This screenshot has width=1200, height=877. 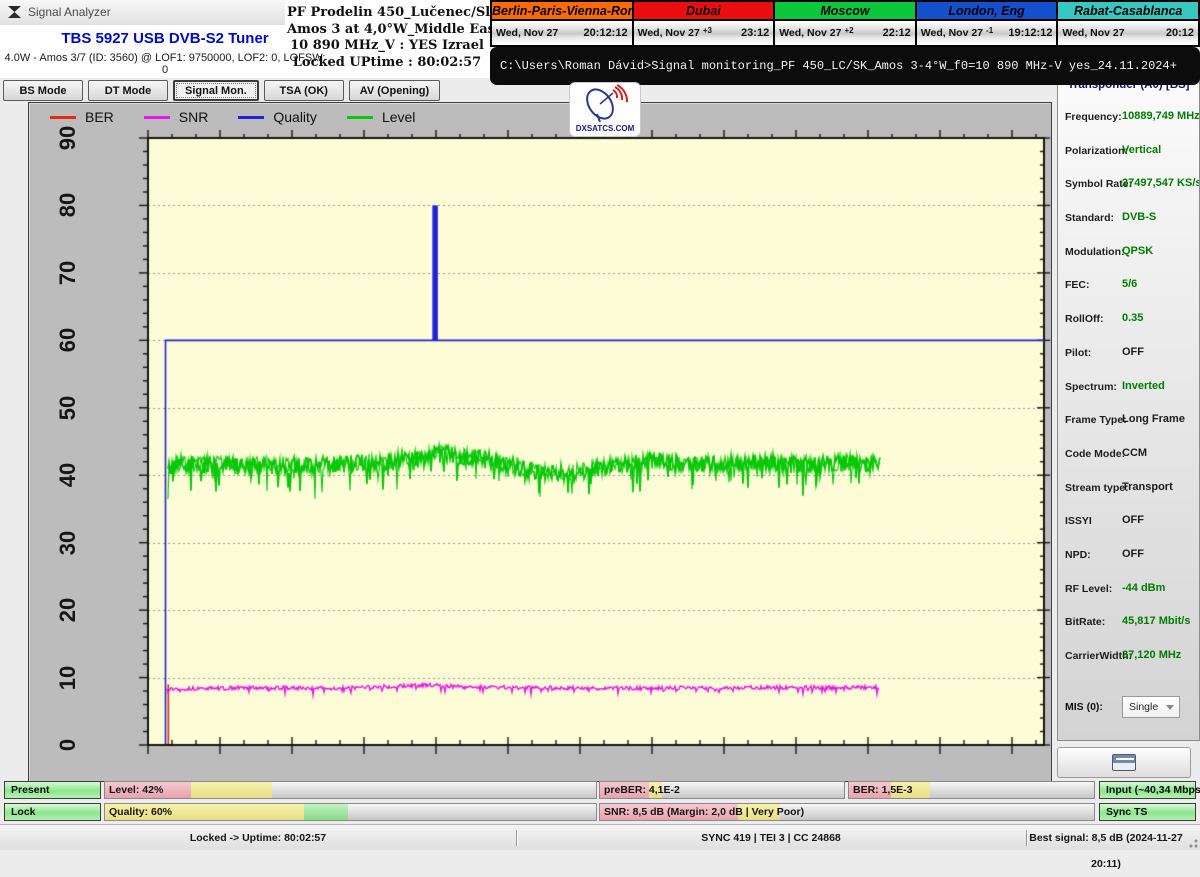 I want to click on preber-meter: preBER: 4,1E-2, so click(x=722, y=790).